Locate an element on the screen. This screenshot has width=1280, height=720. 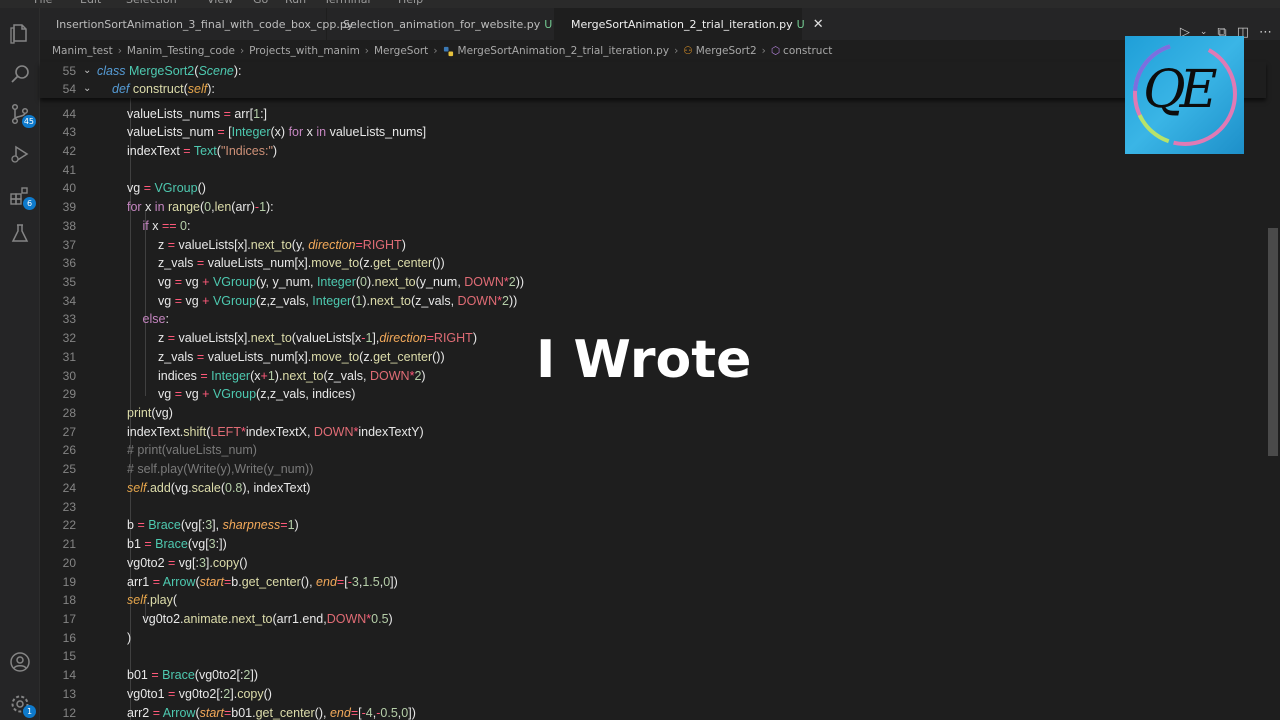
code-line: 39 for x in range(0,len(arr)-1): is located at coordinates (653, 207).